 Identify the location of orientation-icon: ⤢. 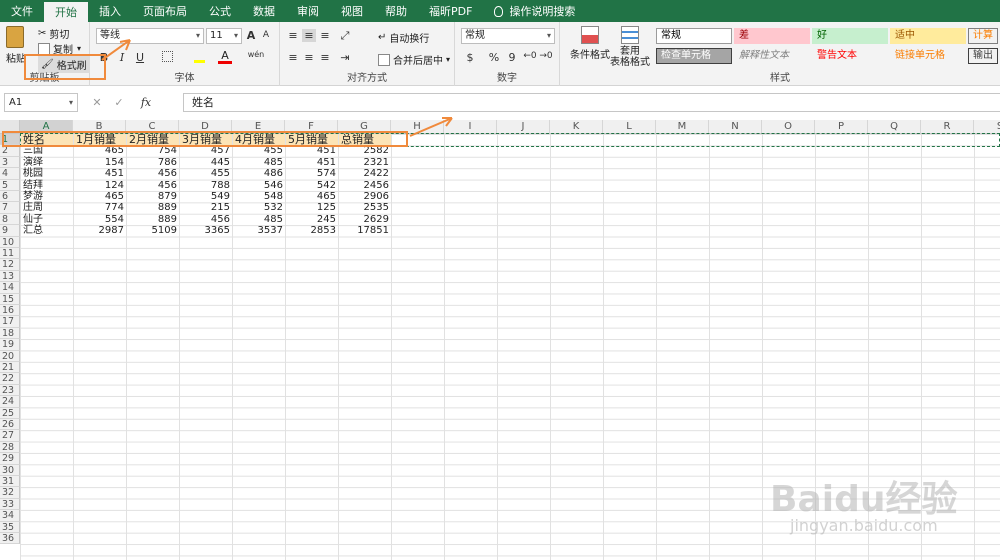
(345, 36).